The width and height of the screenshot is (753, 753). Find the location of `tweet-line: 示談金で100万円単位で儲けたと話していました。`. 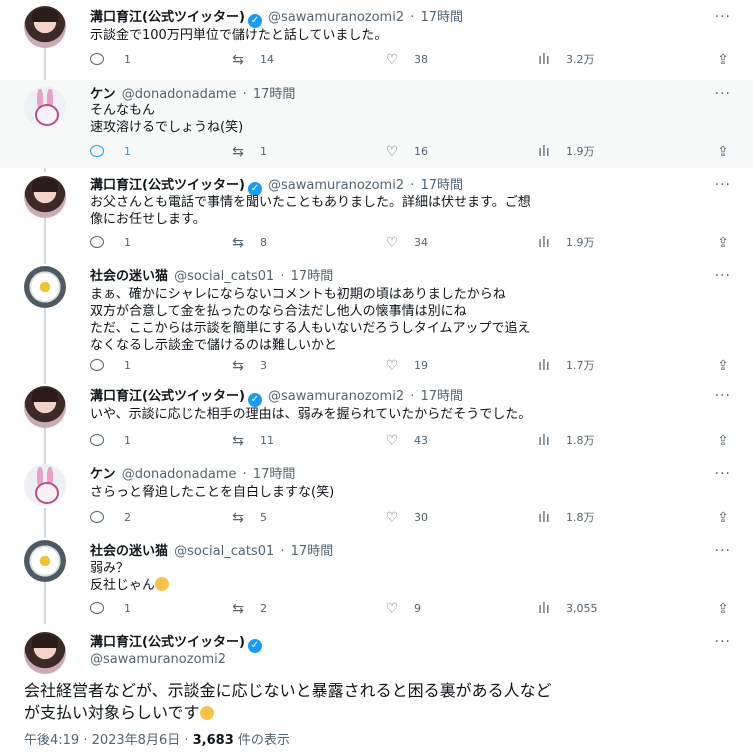

tweet-line: 示談金で100万円単位で儲けたと話していました。 is located at coordinates (239, 35).